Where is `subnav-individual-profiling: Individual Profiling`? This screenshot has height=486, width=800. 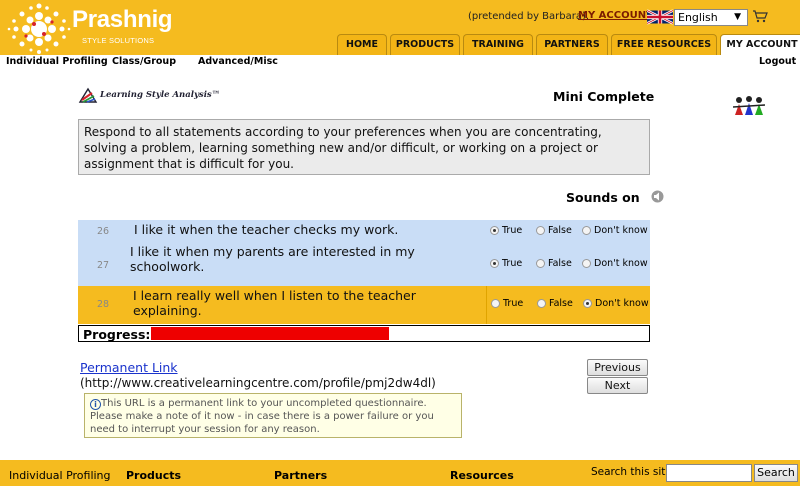
subnav-individual-profiling: Individual Profiling is located at coordinates (57, 61).